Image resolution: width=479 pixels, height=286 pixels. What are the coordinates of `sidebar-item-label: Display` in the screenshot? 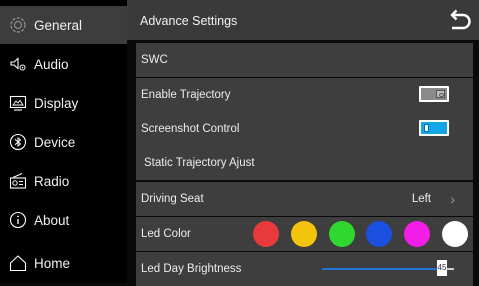 It's located at (56, 103).